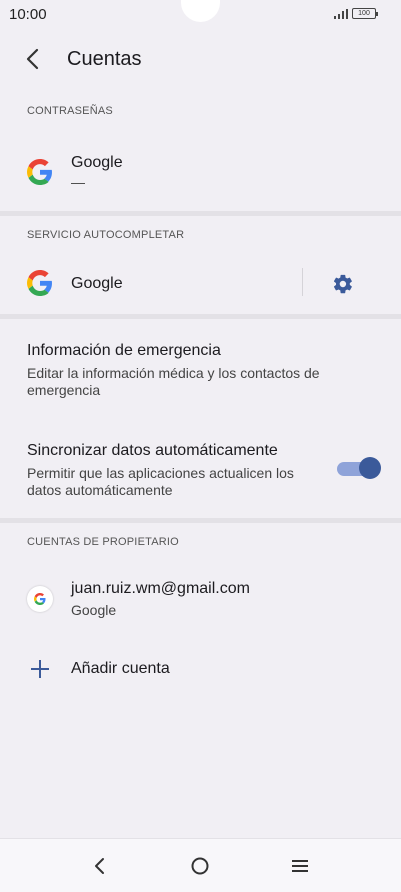 This screenshot has height=892, width=401. I want to click on camera-notch, so click(200, 11).